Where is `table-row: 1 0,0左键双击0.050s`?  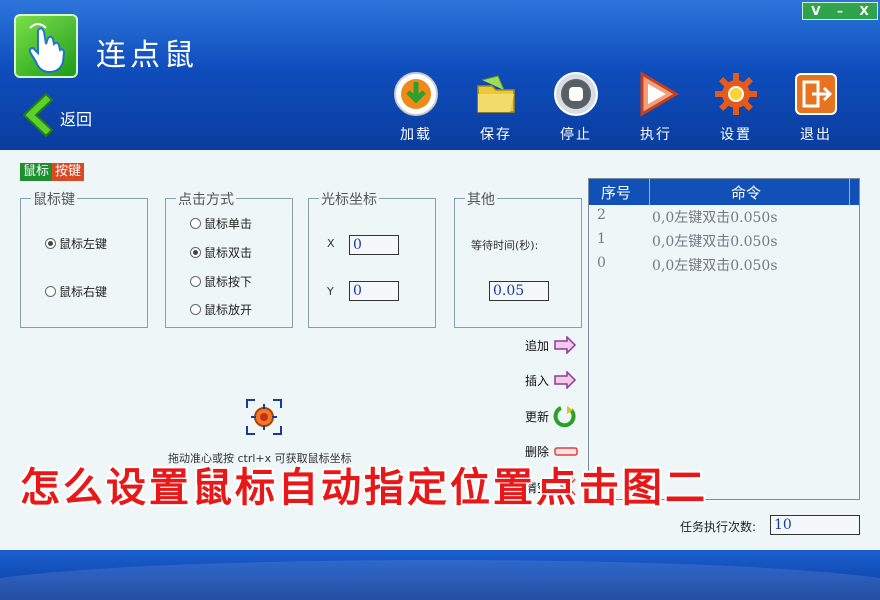 table-row: 1 0,0左键双击0.050s is located at coordinates (687, 240).